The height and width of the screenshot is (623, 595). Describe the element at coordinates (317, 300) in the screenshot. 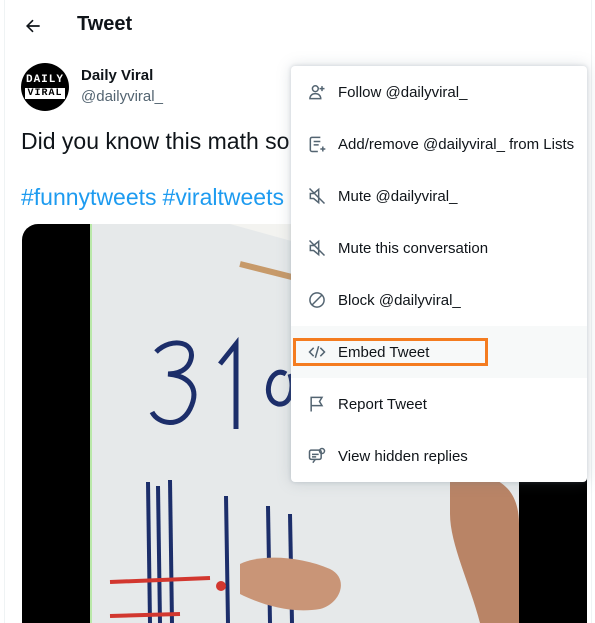

I see `block-icon` at that location.